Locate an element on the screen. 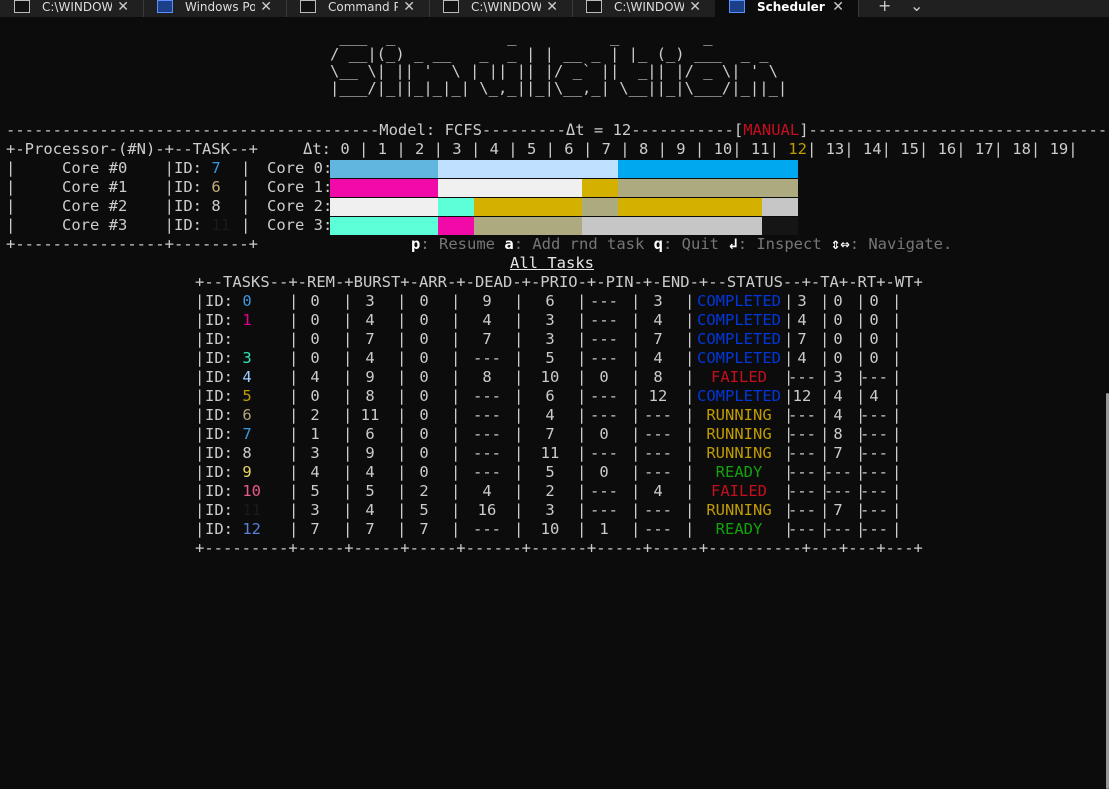  cell-burst: 8 is located at coordinates (370, 396).